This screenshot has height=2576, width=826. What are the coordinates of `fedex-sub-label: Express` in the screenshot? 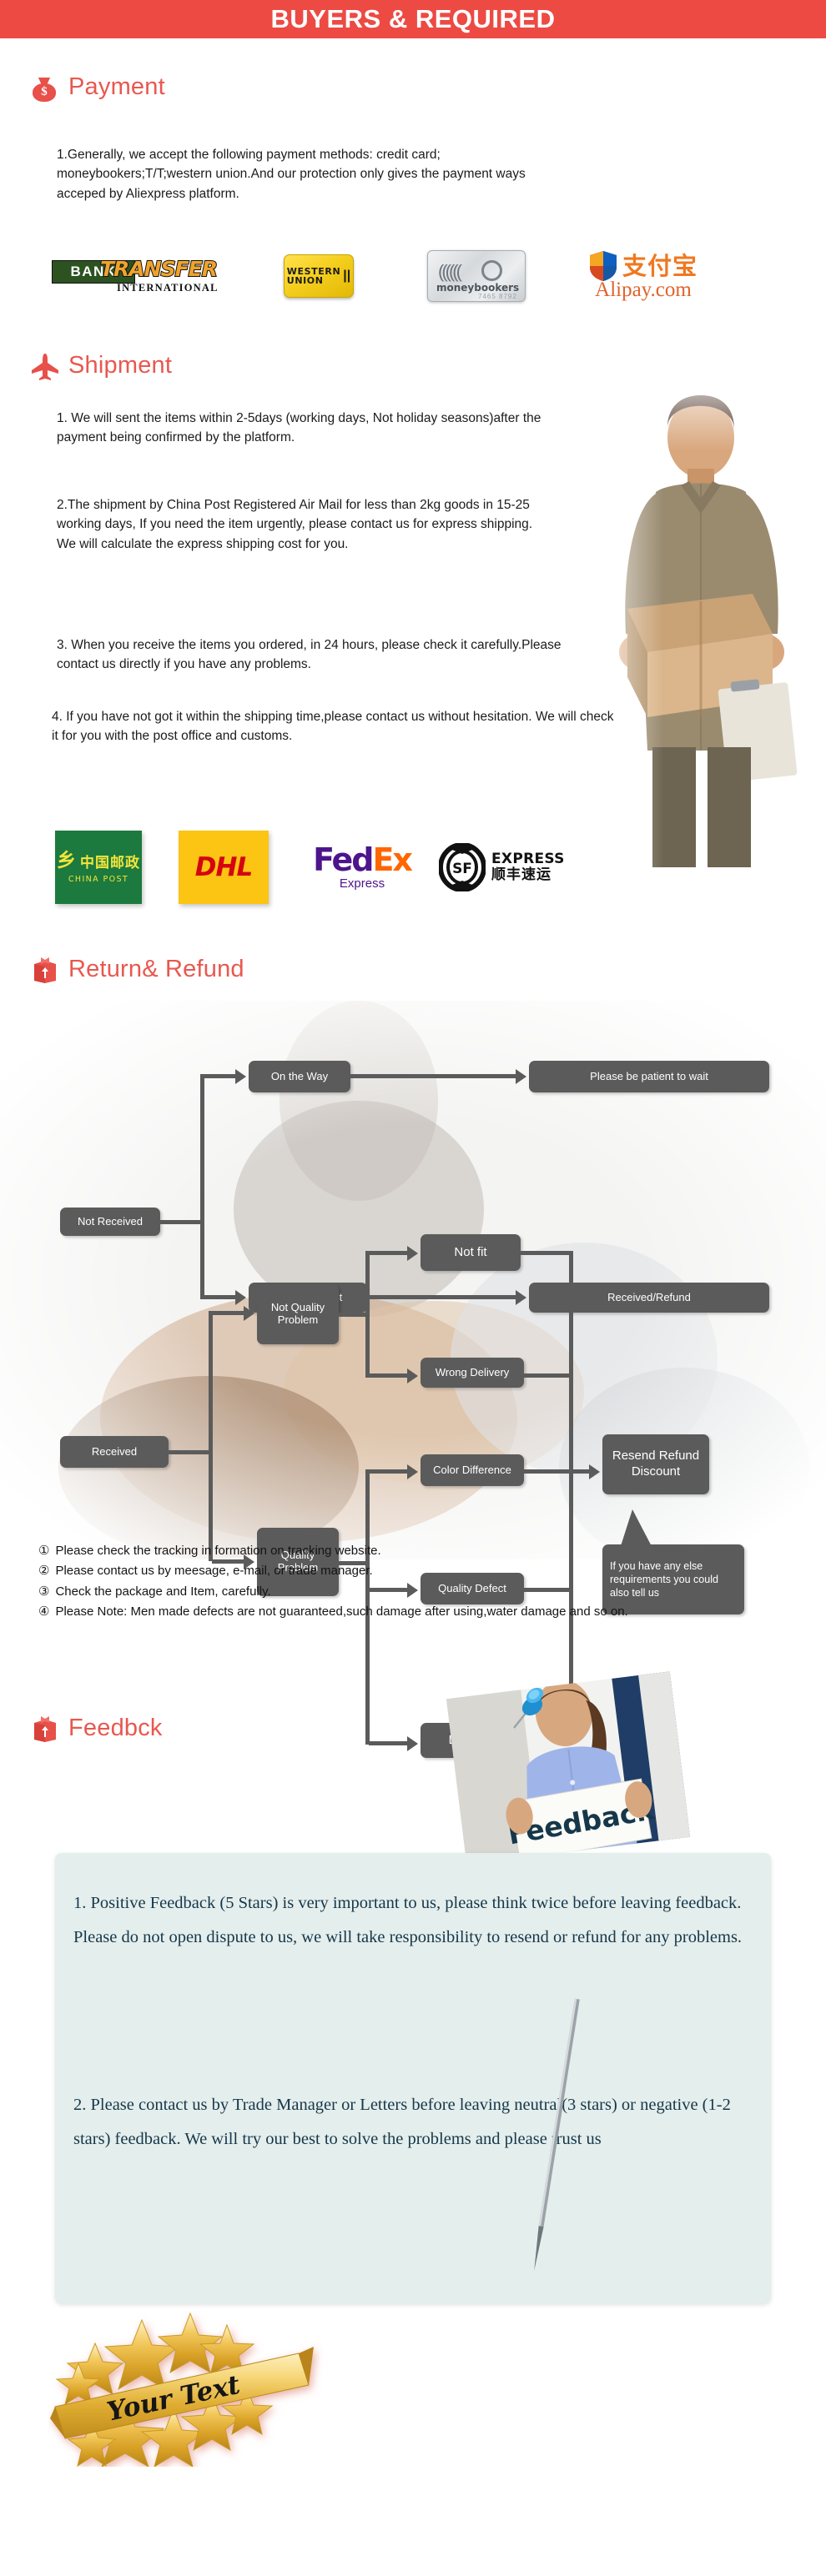 It's located at (362, 883).